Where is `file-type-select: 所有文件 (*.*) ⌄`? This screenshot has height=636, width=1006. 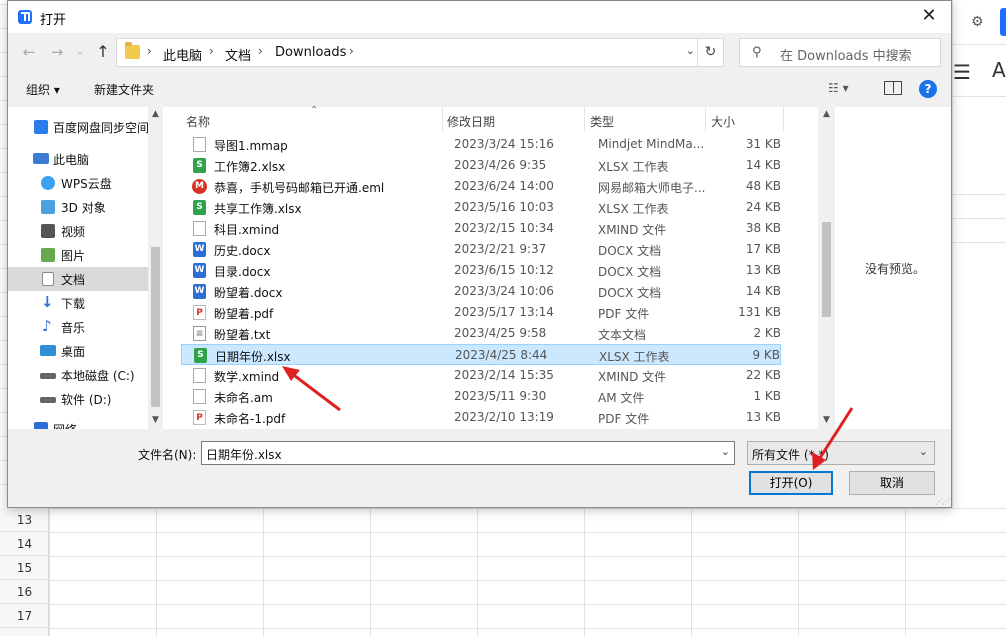
file-type-select: 所有文件 (*.*) ⌄ is located at coordinates (841, 453).